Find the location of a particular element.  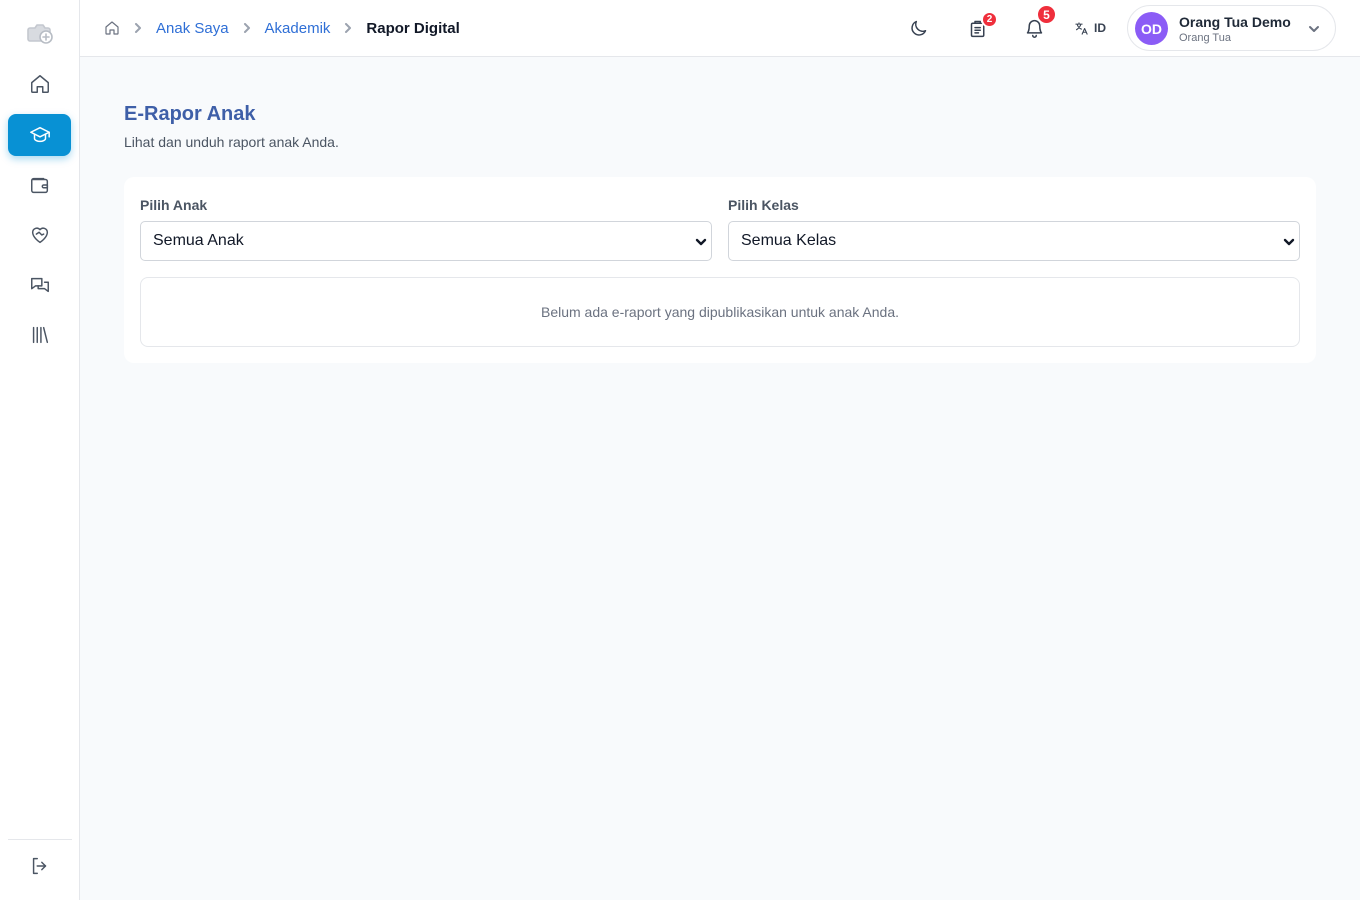

assignments-button: 2 is located at coordinates (981, 26).